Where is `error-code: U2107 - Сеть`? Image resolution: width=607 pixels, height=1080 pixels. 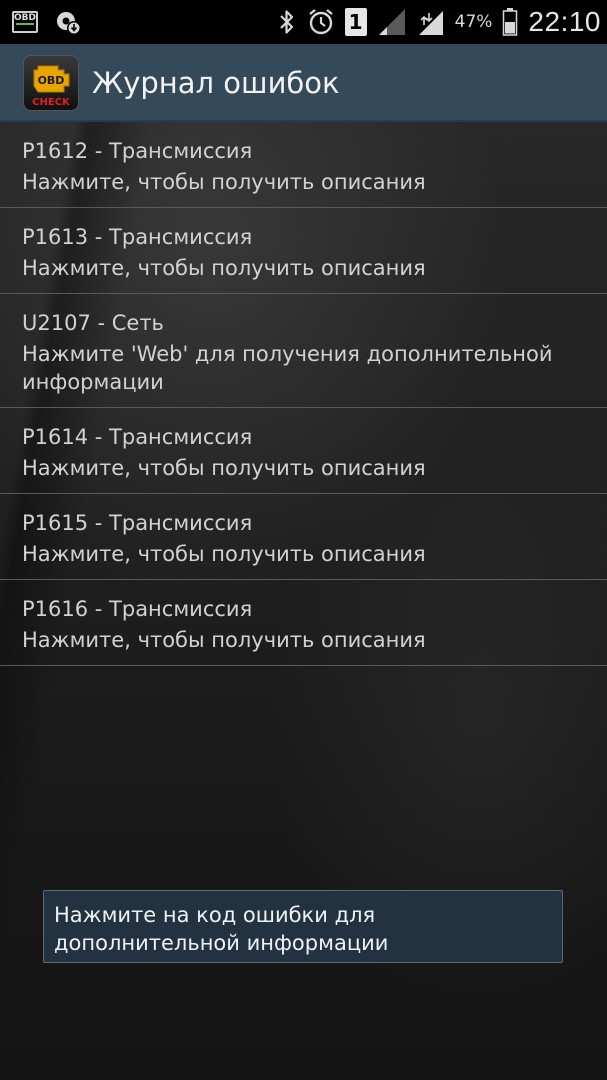 error-code: U2107 - Сеть is located at coordinates (93, 323).